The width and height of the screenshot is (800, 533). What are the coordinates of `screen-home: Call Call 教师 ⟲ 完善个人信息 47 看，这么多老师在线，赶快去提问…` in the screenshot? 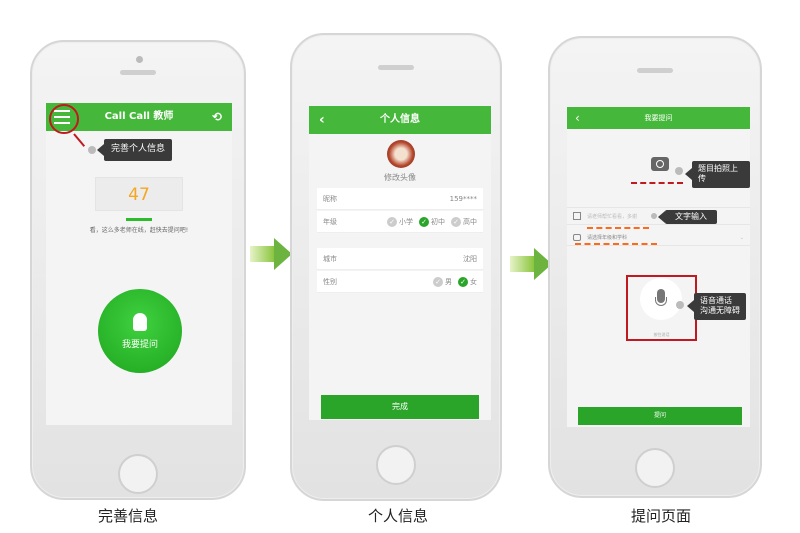 It's located at (139, 264).